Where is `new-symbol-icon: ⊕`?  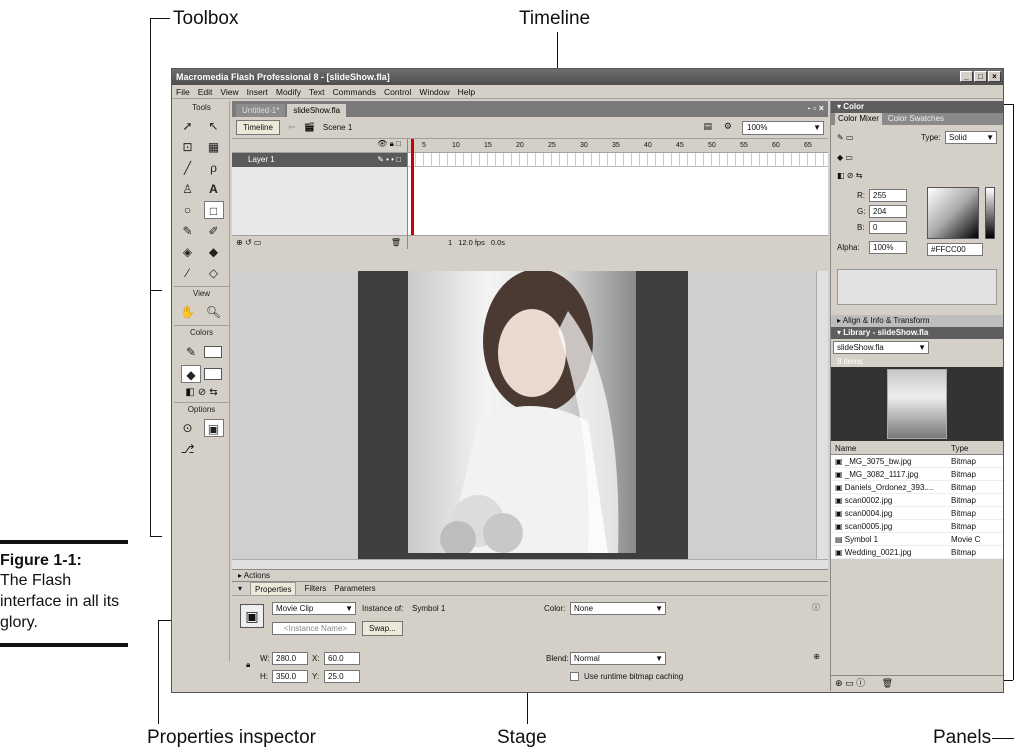
new-symbol-icon: ⊕ is located at coordinates (839, 683).